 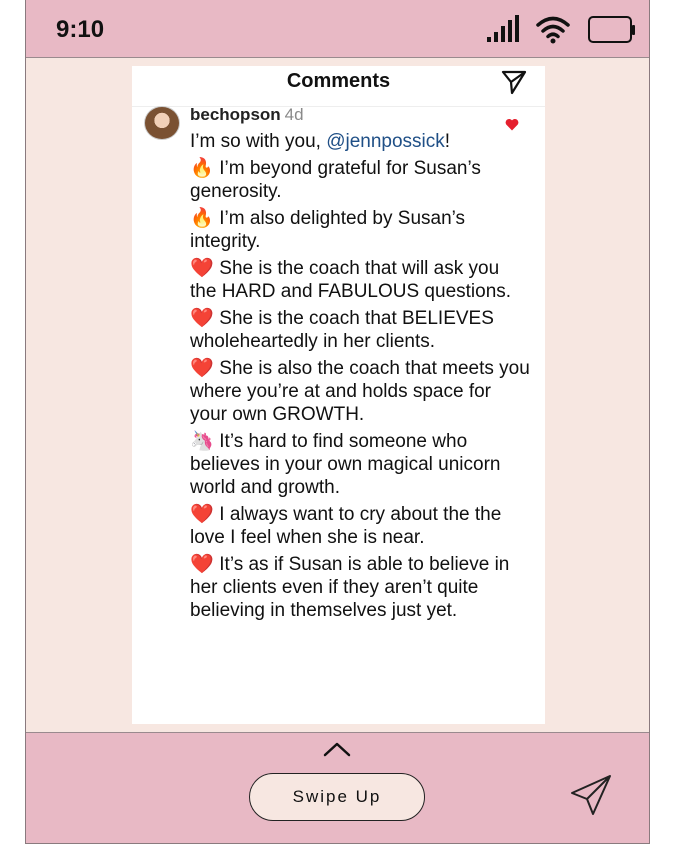 I want to click on battery-icon, so click(x=611, y=29).